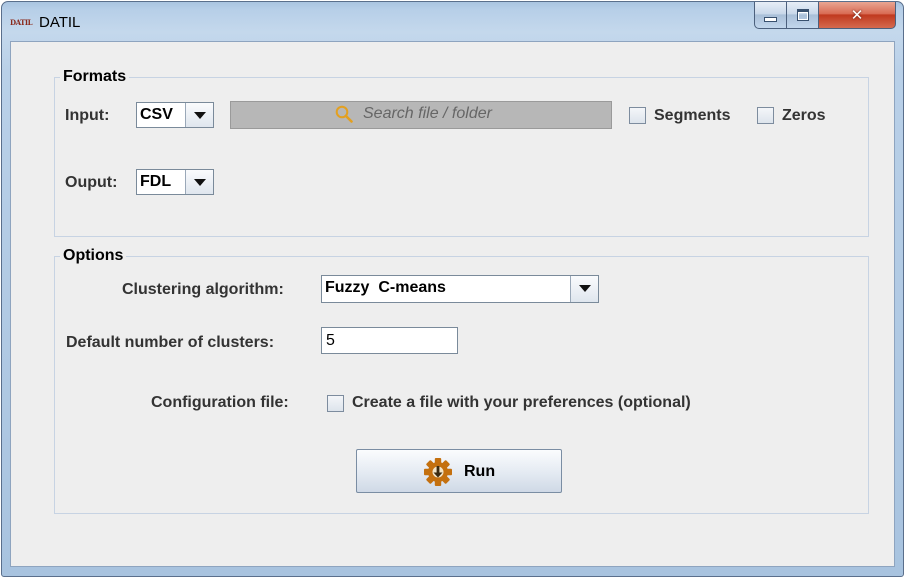 Image resolution: width=906 pixels, height=579 pixels. Describe the element at coordinates (438, 472) in the screenshot. I see `gear-icon` at that location.